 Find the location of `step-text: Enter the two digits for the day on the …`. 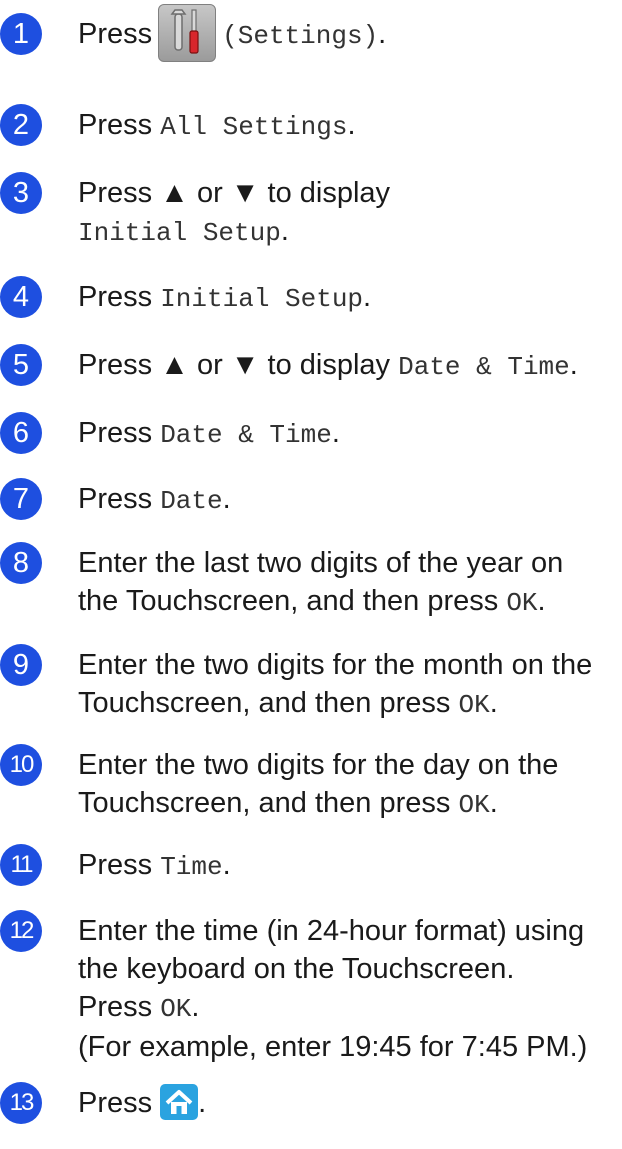

step-text: Enter the two digits for the day on the … is located at coordinates (318, 784).